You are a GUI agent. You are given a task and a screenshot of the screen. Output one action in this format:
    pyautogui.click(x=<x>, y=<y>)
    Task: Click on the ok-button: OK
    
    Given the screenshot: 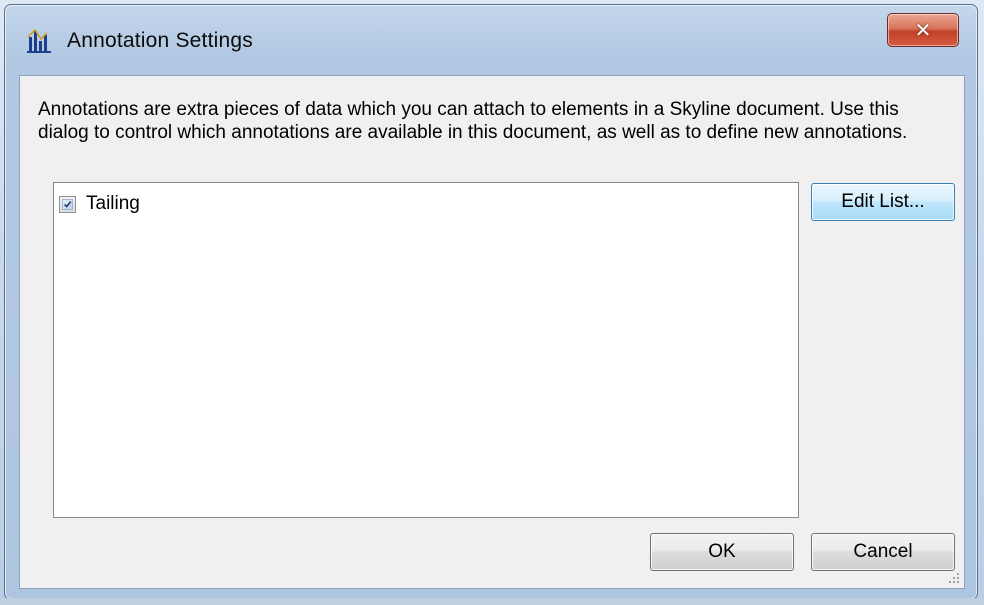 What is the action you would take?
    pyautogui.click(x=722, y=552)
    